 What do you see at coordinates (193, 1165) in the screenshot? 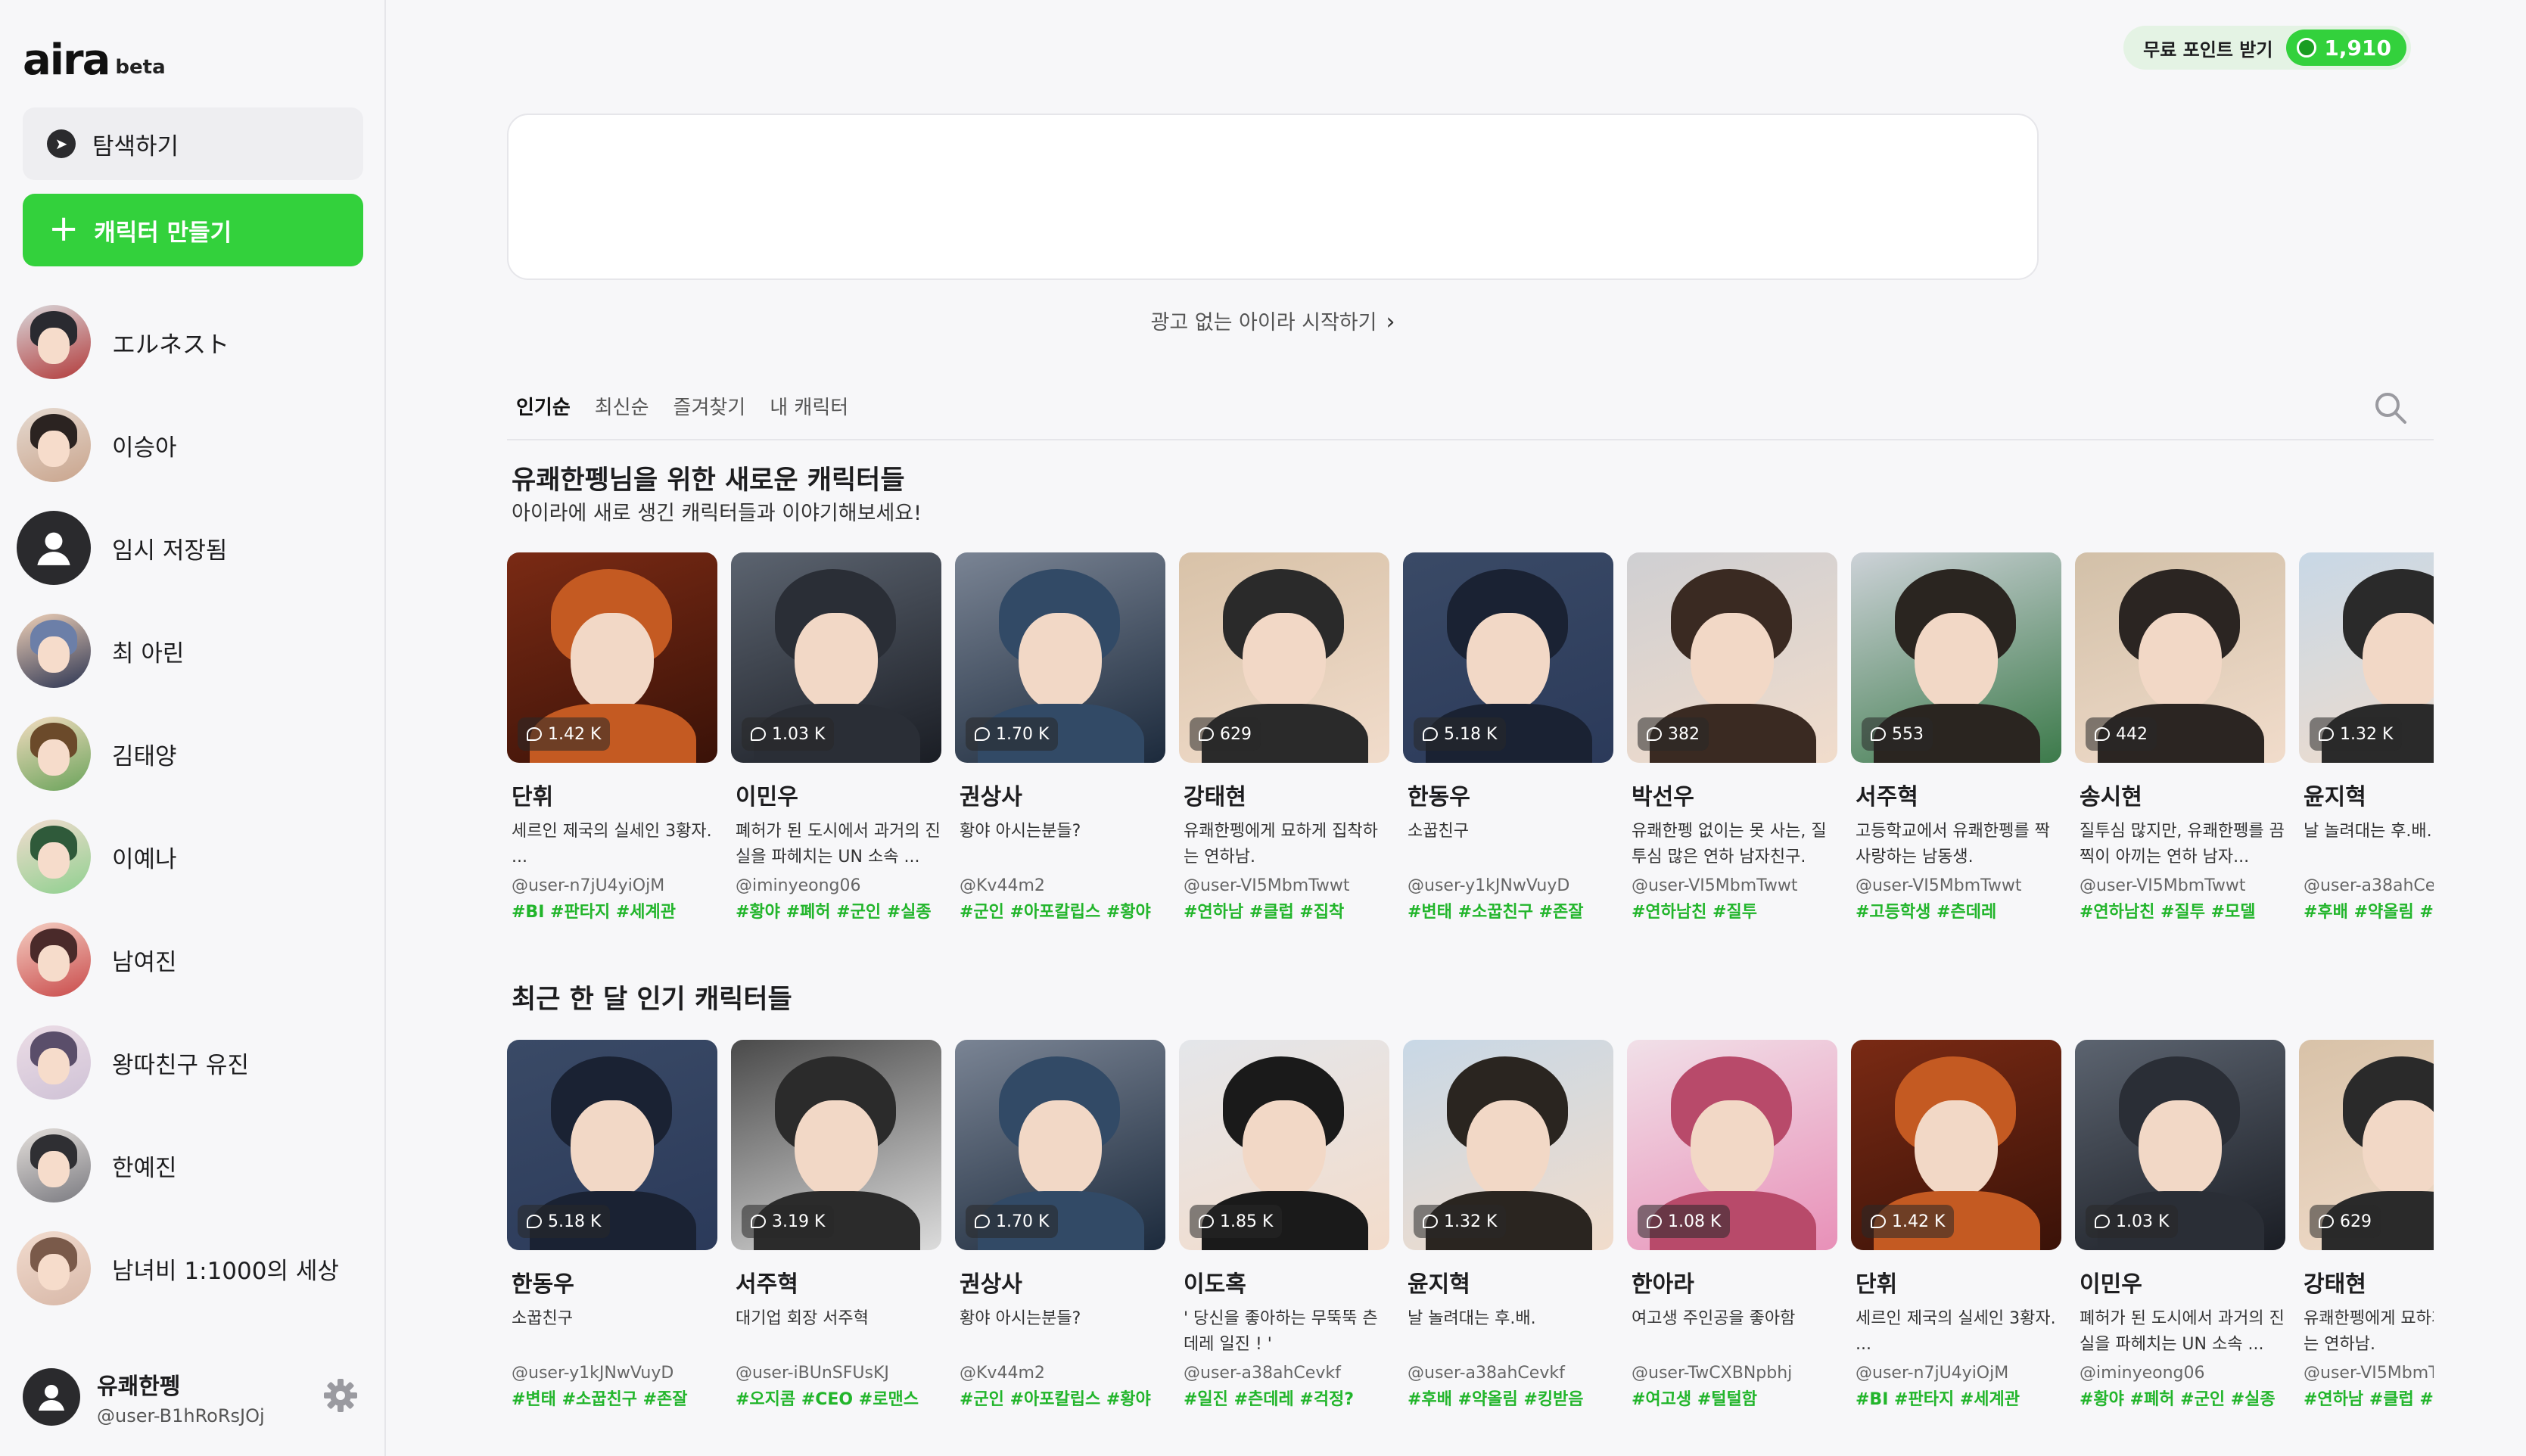
I see `chat-item: 한예진` at bounding box center [193, 1165].